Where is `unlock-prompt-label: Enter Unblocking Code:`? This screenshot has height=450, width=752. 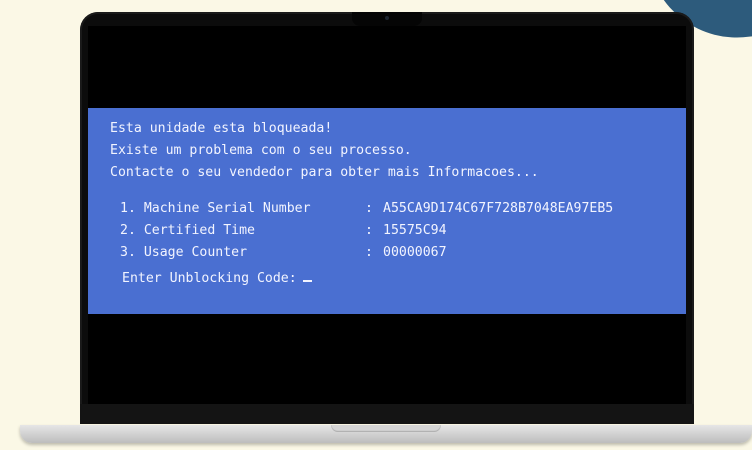
unlock-prompt-label: Enter Unblocking Code: is located at coordinates (209, 278).